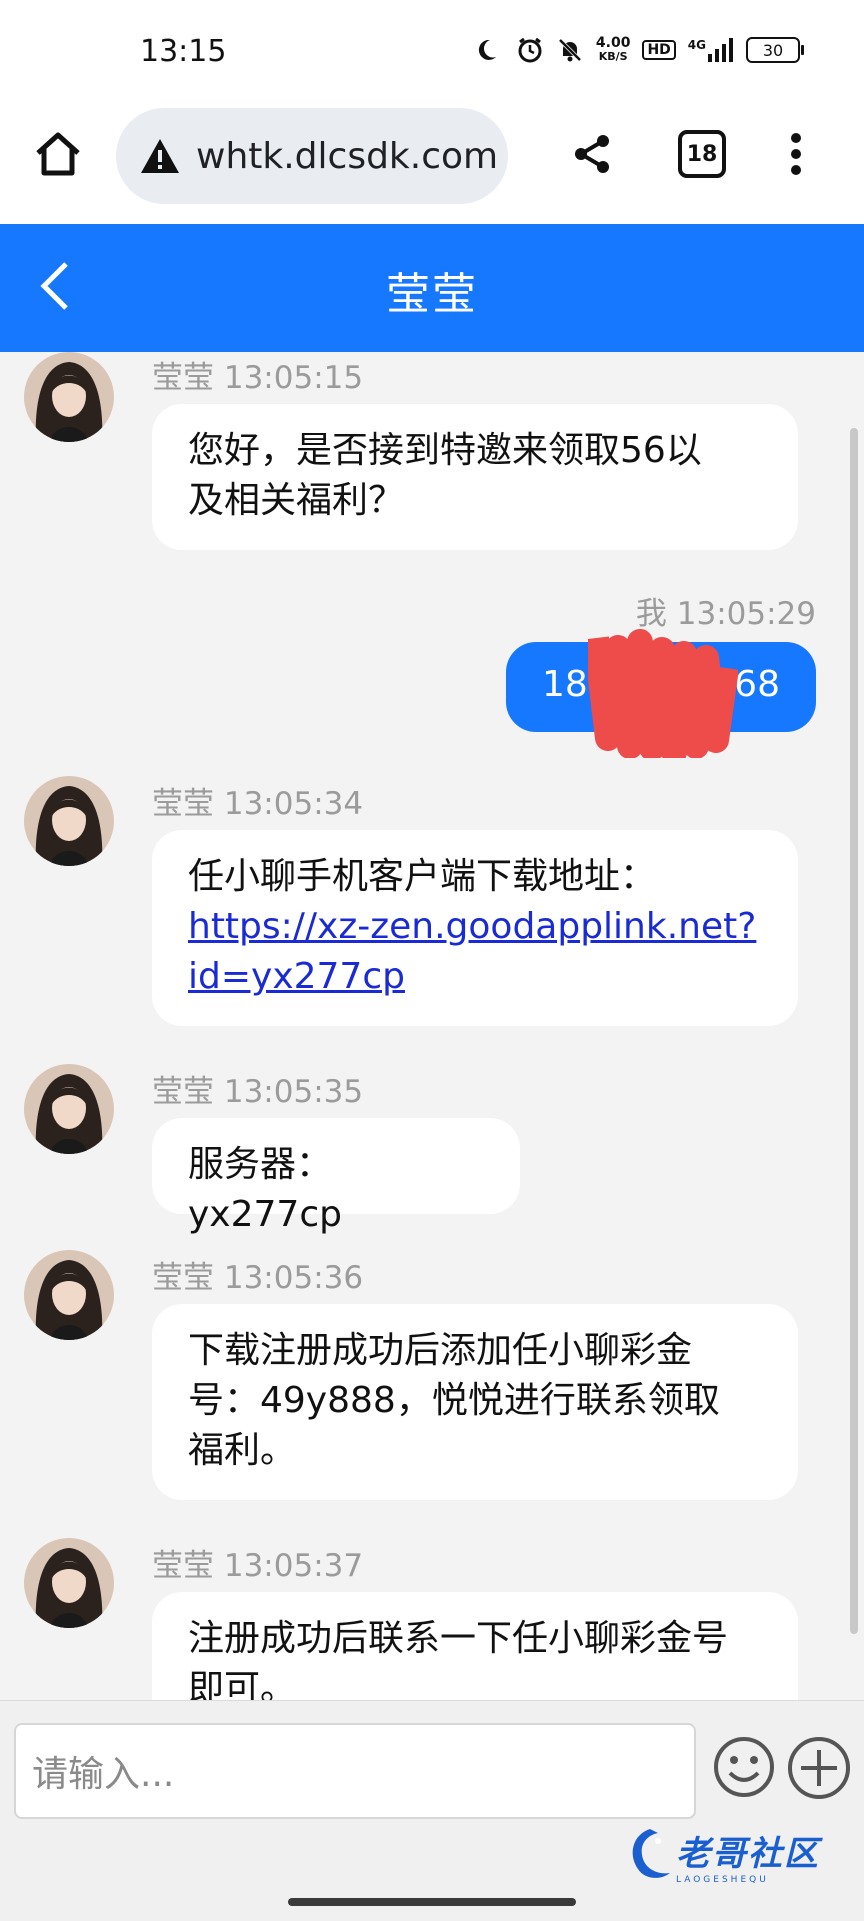  What do you see at coordinates (242, 1450) in the screenshot?
I see `message-text-line: 福利。` at bounding box center [242, 1450].